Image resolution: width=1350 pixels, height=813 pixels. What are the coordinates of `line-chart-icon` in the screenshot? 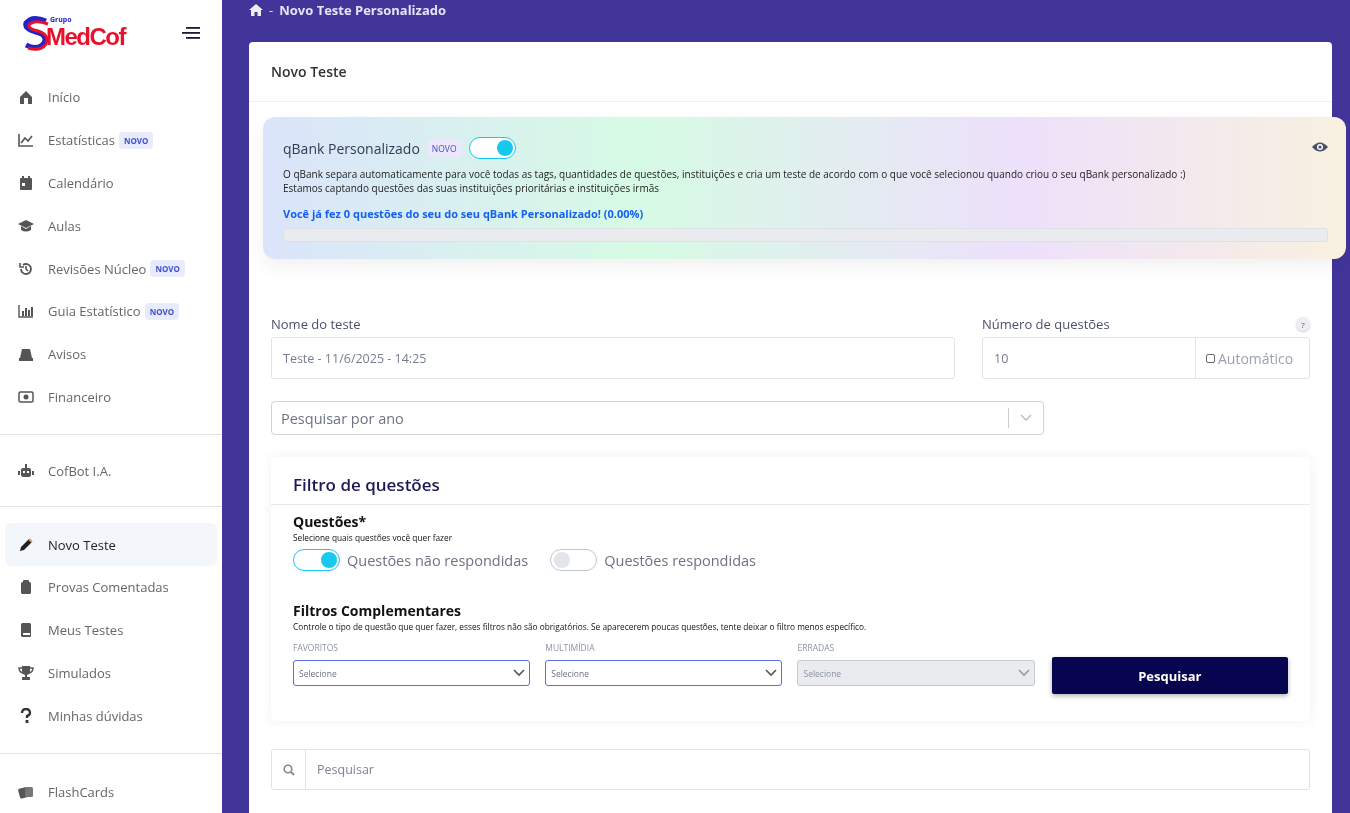 It's located at (26, 140).